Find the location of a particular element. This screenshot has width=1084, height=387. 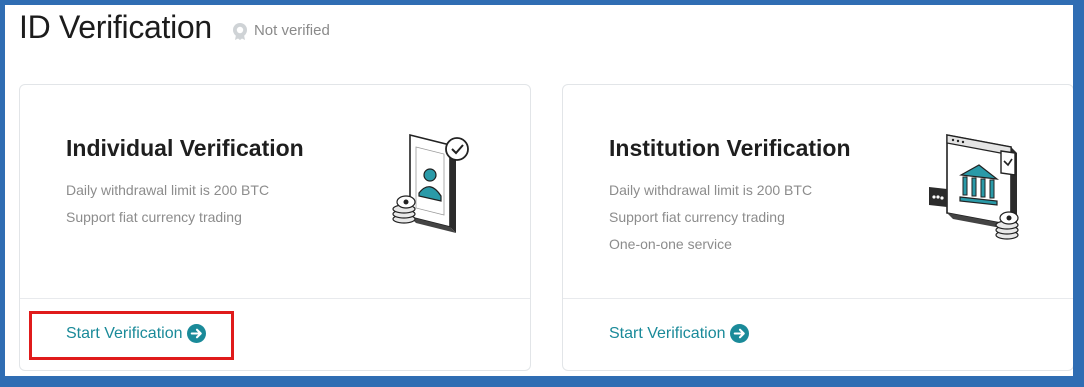

page-header: ID Verification Not verified is located at coordinates (174, 27).